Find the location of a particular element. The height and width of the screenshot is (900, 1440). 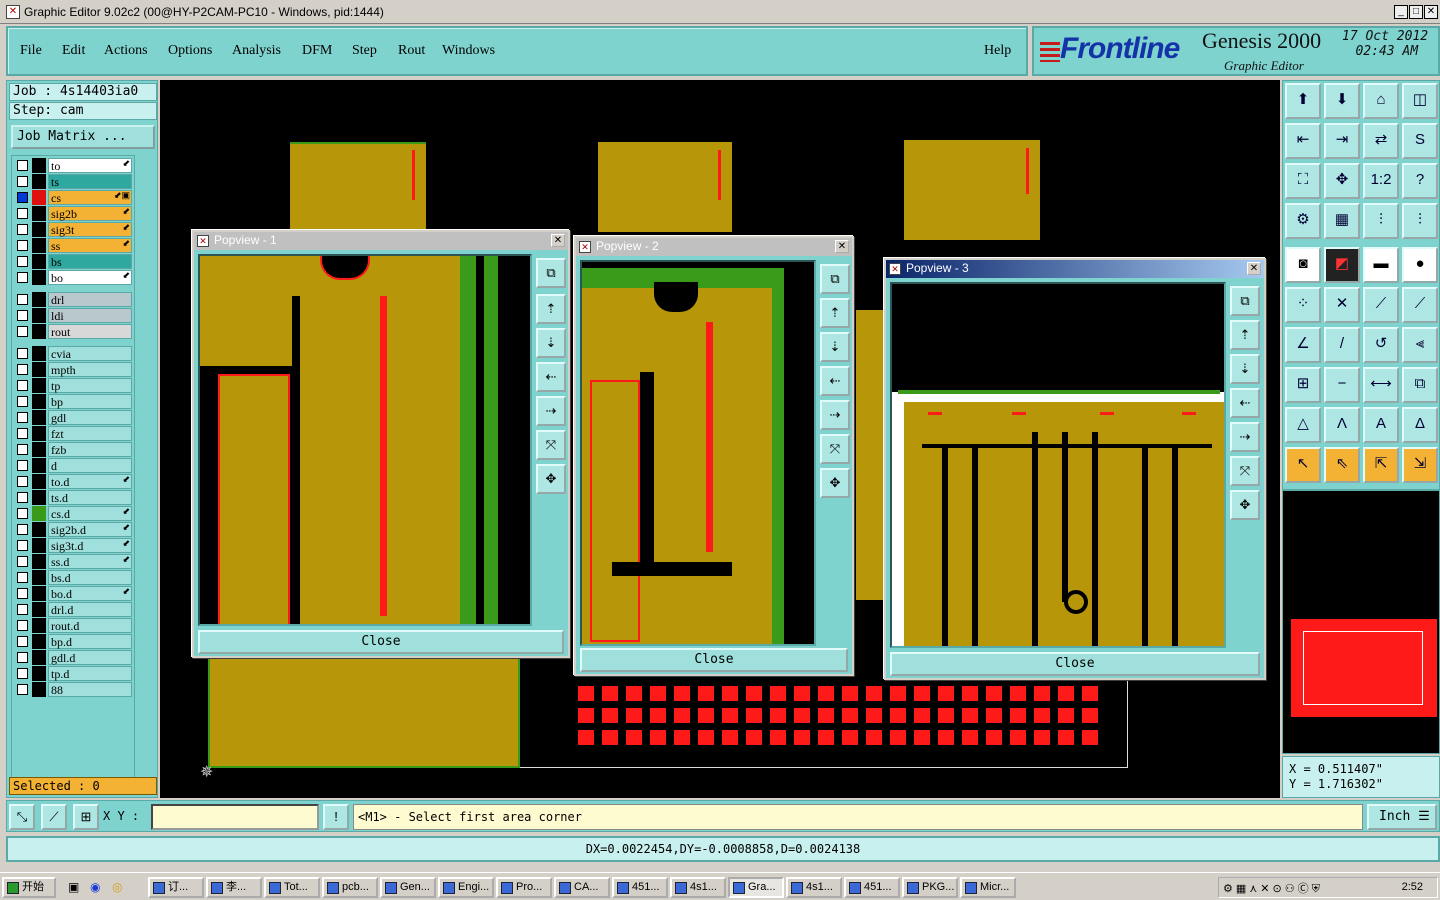

layer-name: fzt is located at coordinates (90, 433).